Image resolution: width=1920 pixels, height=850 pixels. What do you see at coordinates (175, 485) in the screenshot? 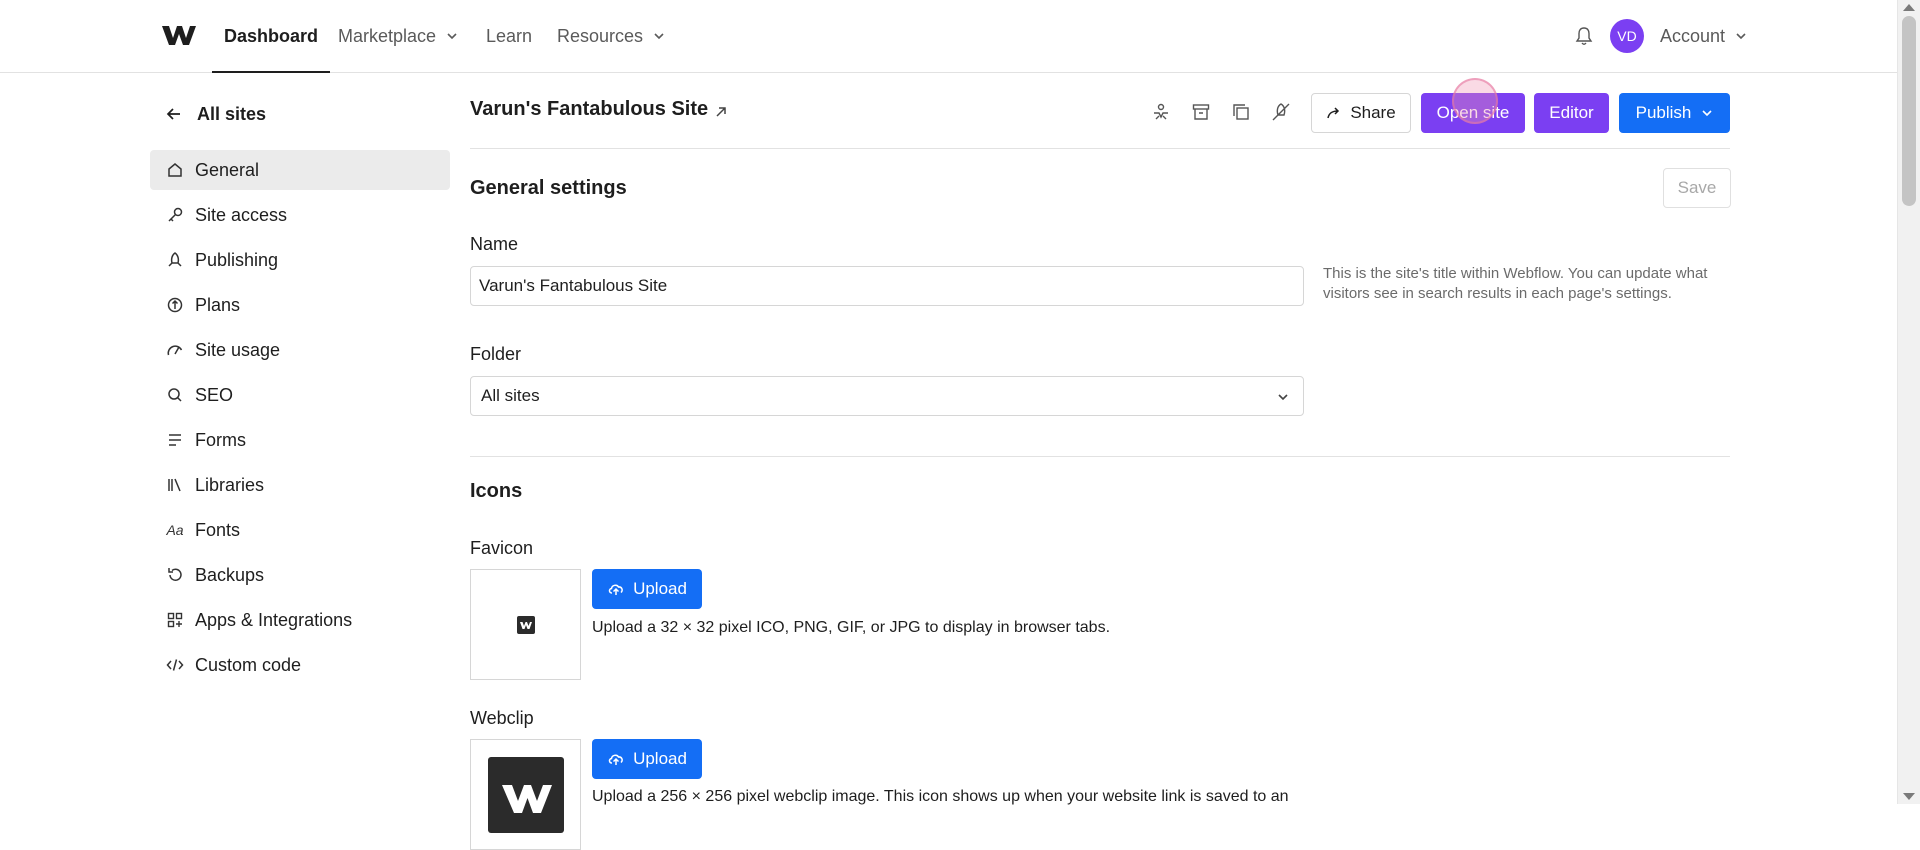
I see `libraries-icon` at bounding box center [175, 485].